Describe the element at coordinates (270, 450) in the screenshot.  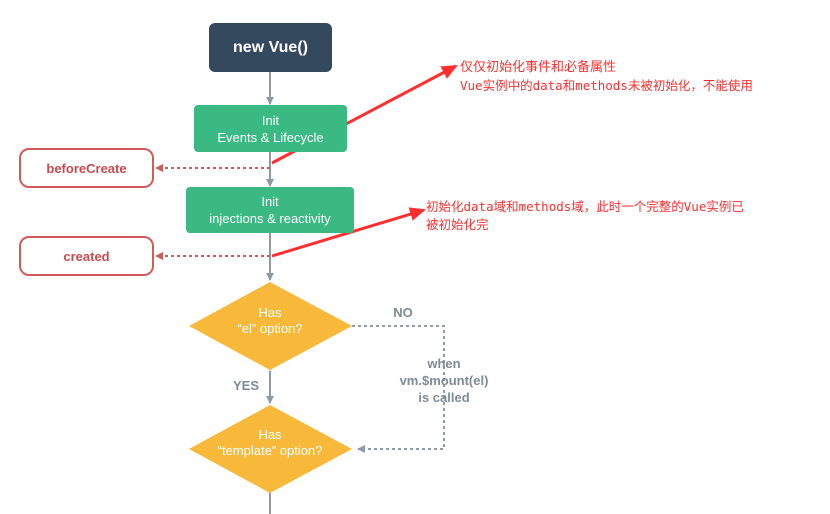
I see `decision-template-line2: “template” option?` at that location.